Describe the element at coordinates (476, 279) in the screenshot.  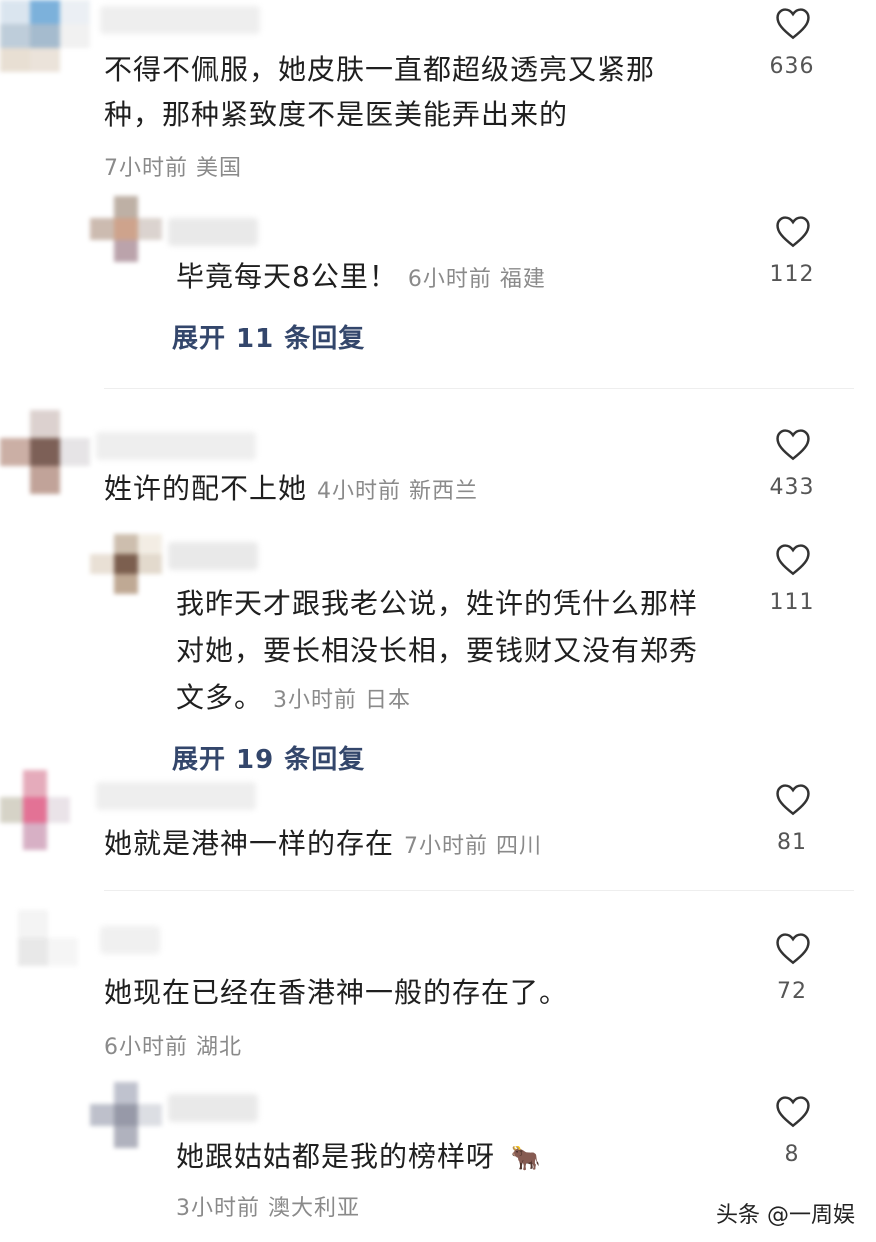
I see `reply-meta: 6小时前 福建` at that location.